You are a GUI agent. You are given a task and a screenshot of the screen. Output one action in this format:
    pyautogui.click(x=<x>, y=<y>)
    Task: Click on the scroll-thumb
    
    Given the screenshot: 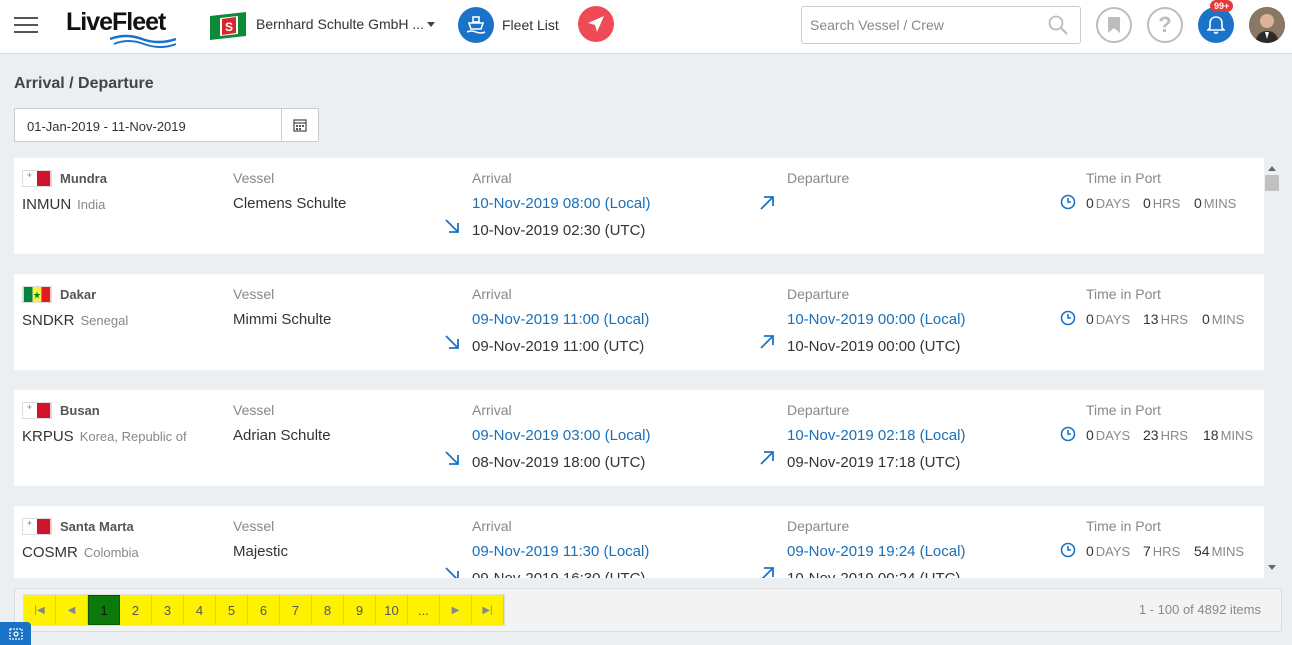 What is the action you would take?
    pyautogui.click(x=1272, y=183)
    